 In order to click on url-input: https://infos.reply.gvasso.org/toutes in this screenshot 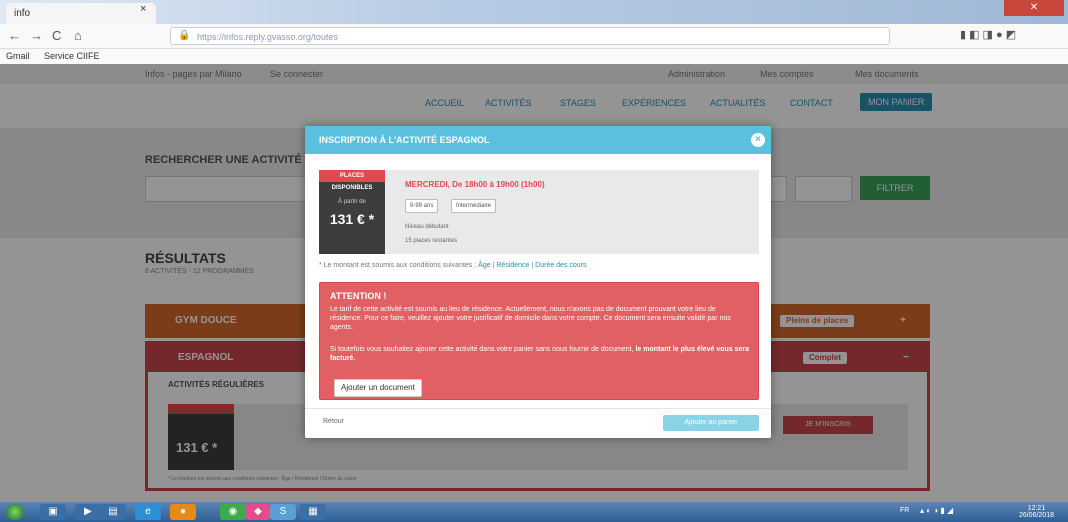, I will do `click(530, 36)`.